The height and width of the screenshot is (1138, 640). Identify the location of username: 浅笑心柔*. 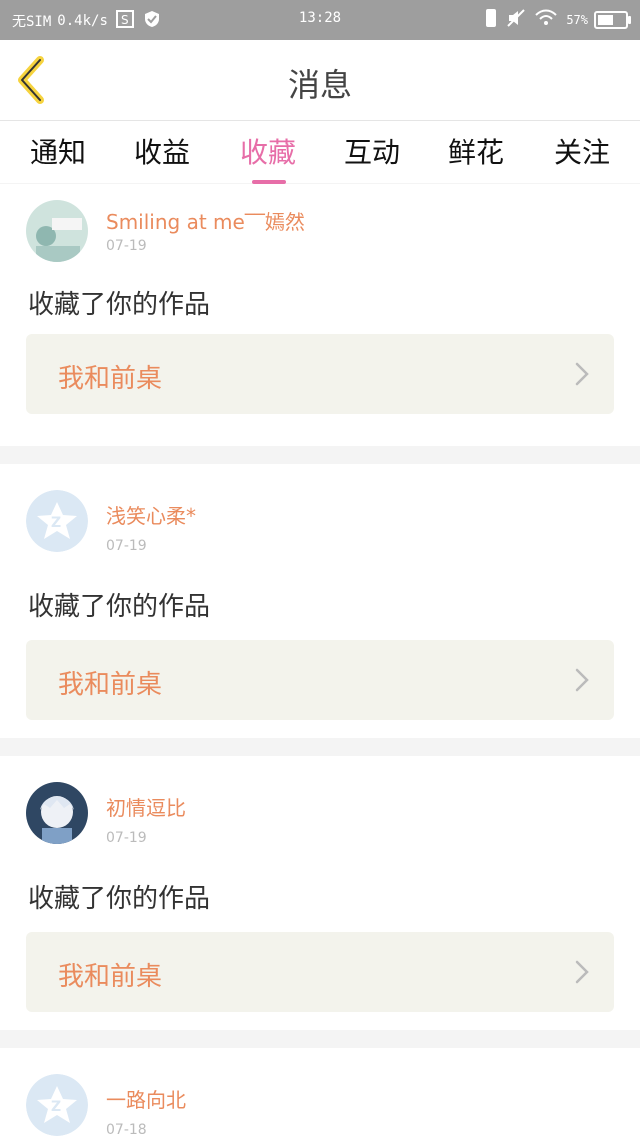
(151, 514).